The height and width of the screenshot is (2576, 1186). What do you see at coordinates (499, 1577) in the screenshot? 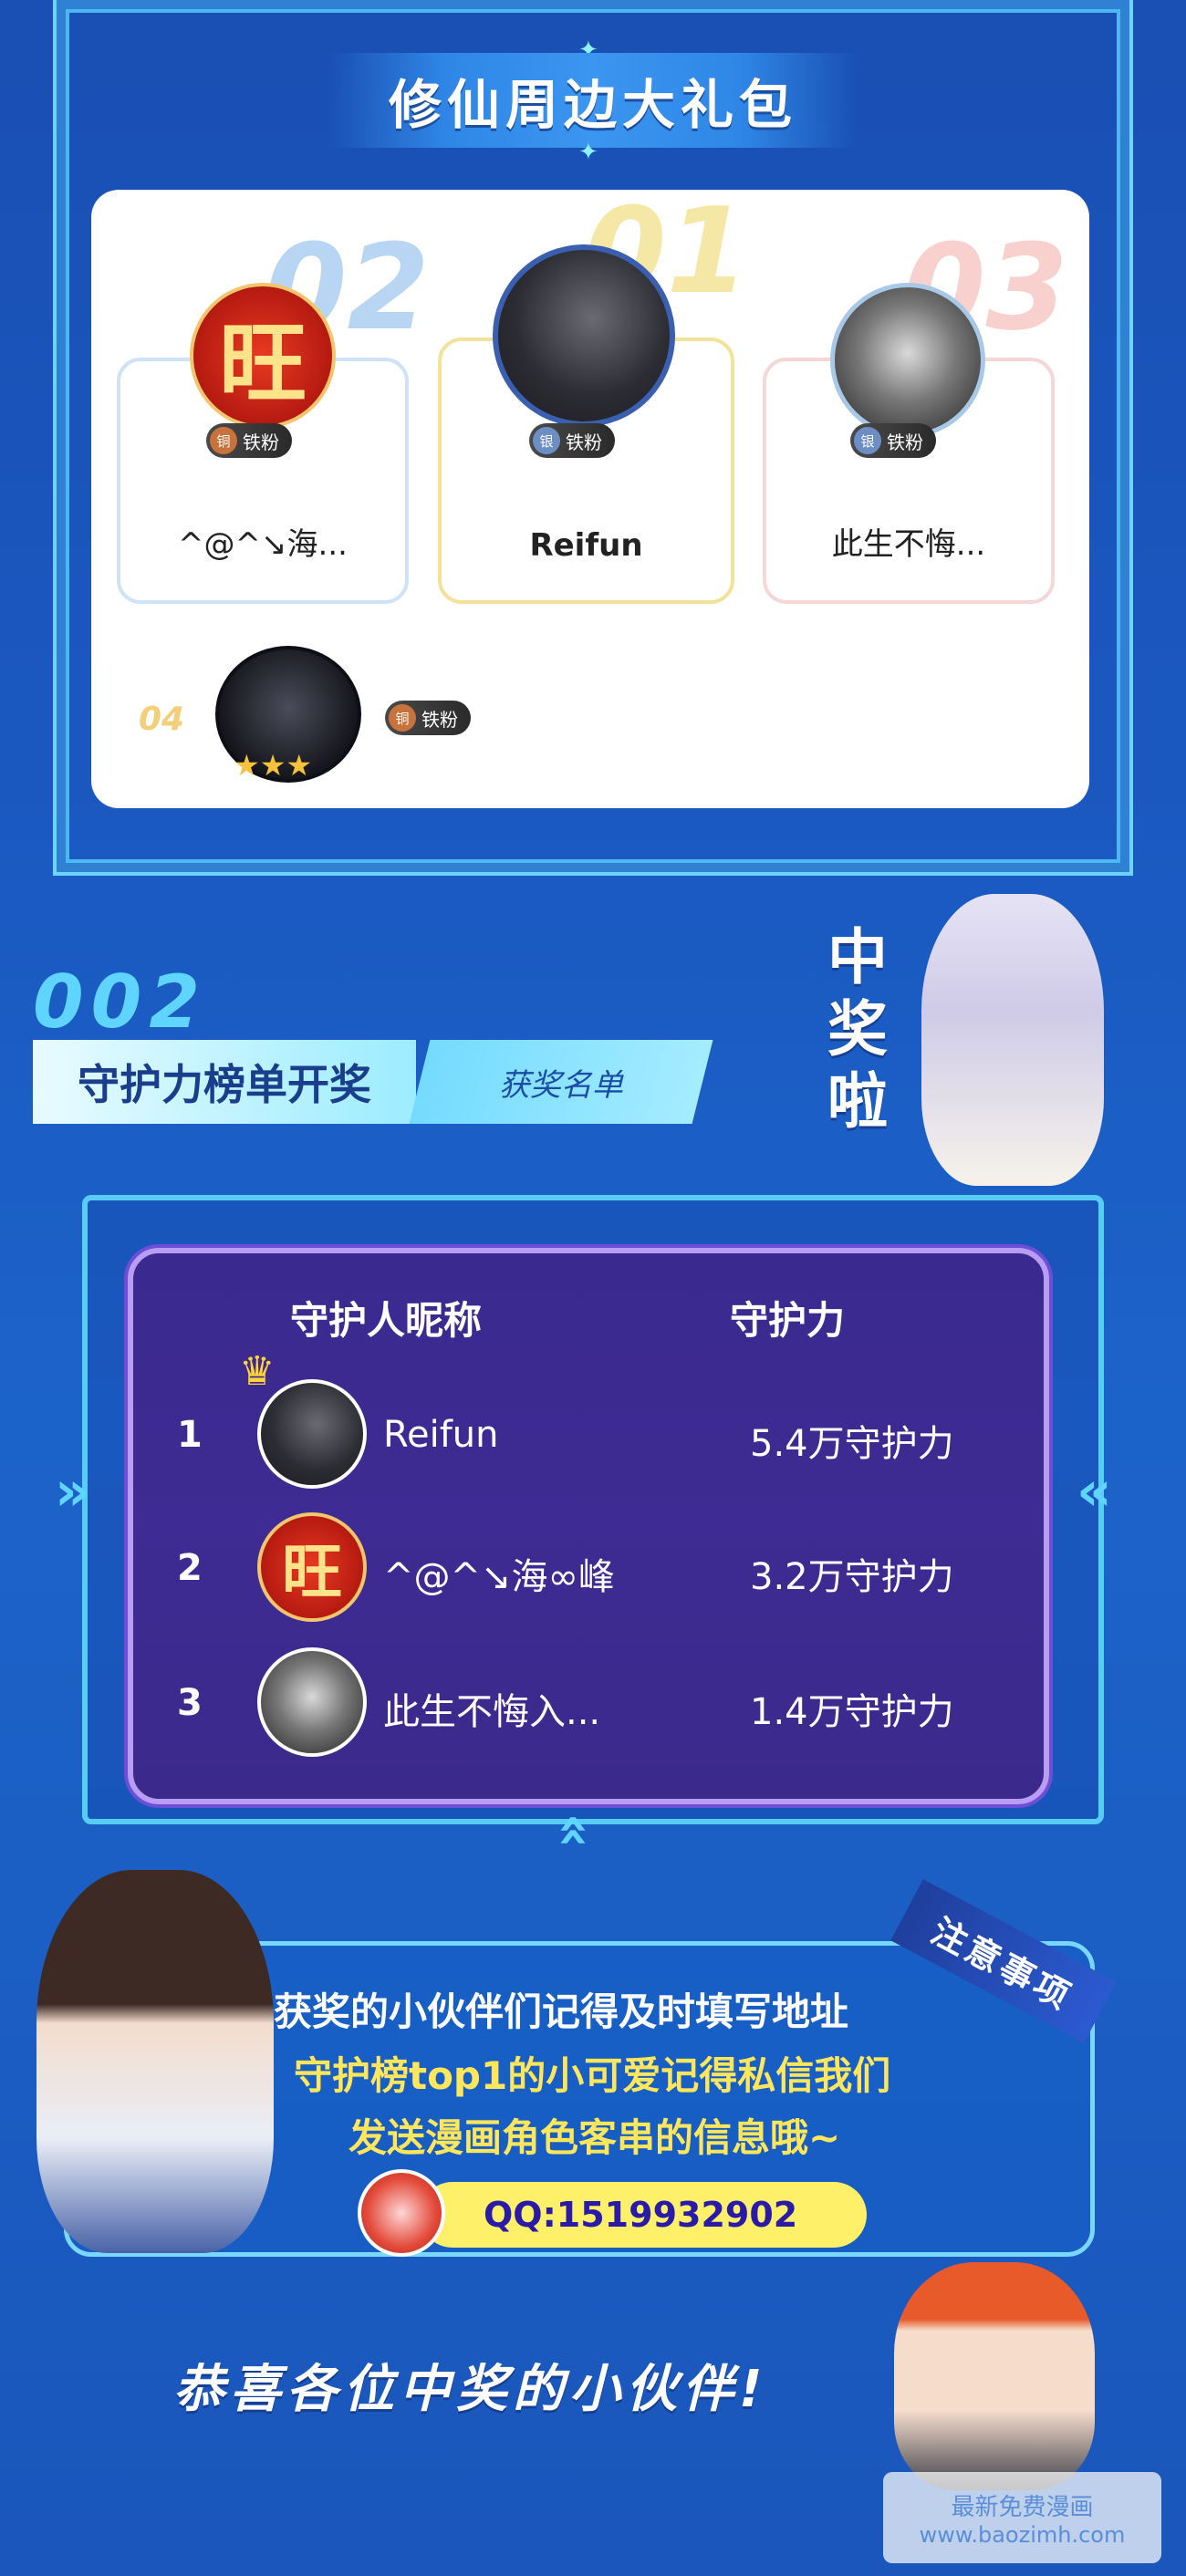
I see `row-name: ^@^↘海∞峰` at bounding box center [499, 1577].